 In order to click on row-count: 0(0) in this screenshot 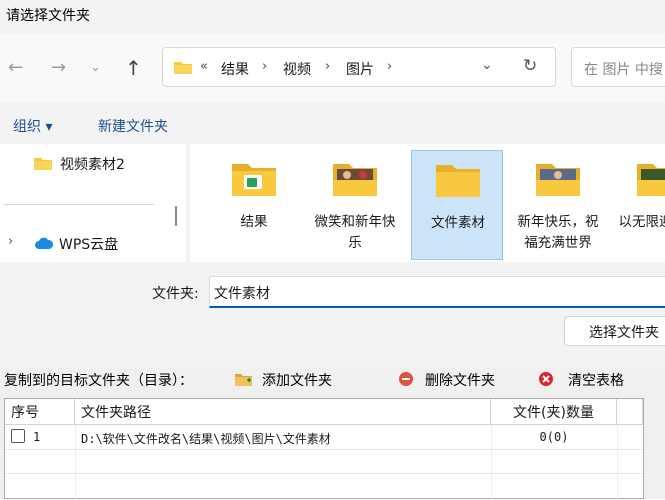, I will do `click(554, 437)`.